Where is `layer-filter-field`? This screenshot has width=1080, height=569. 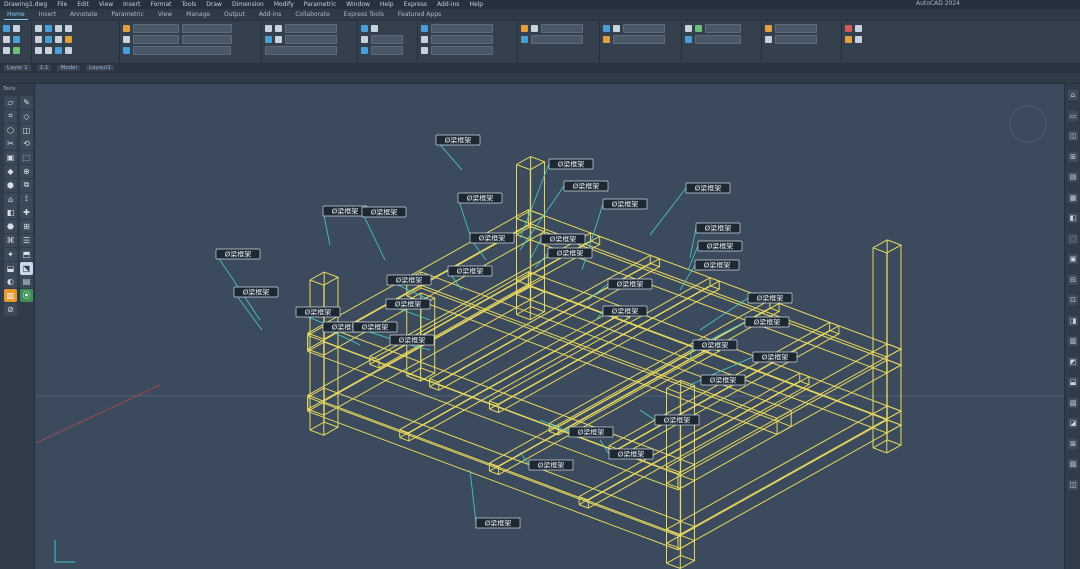 layer-filter-field is located at coordinates (207, 39).